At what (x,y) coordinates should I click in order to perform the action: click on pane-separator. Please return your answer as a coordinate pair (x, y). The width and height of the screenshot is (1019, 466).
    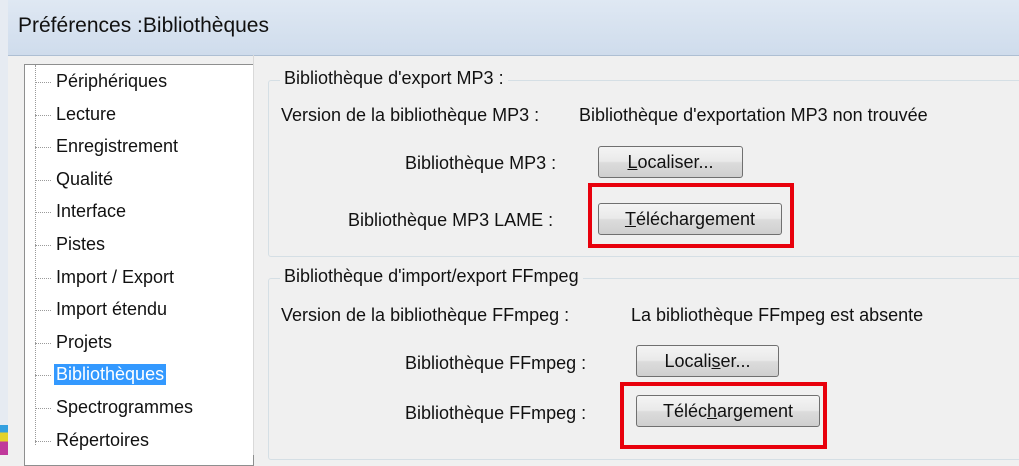
    Looking at the image, I should click on (253, 255).